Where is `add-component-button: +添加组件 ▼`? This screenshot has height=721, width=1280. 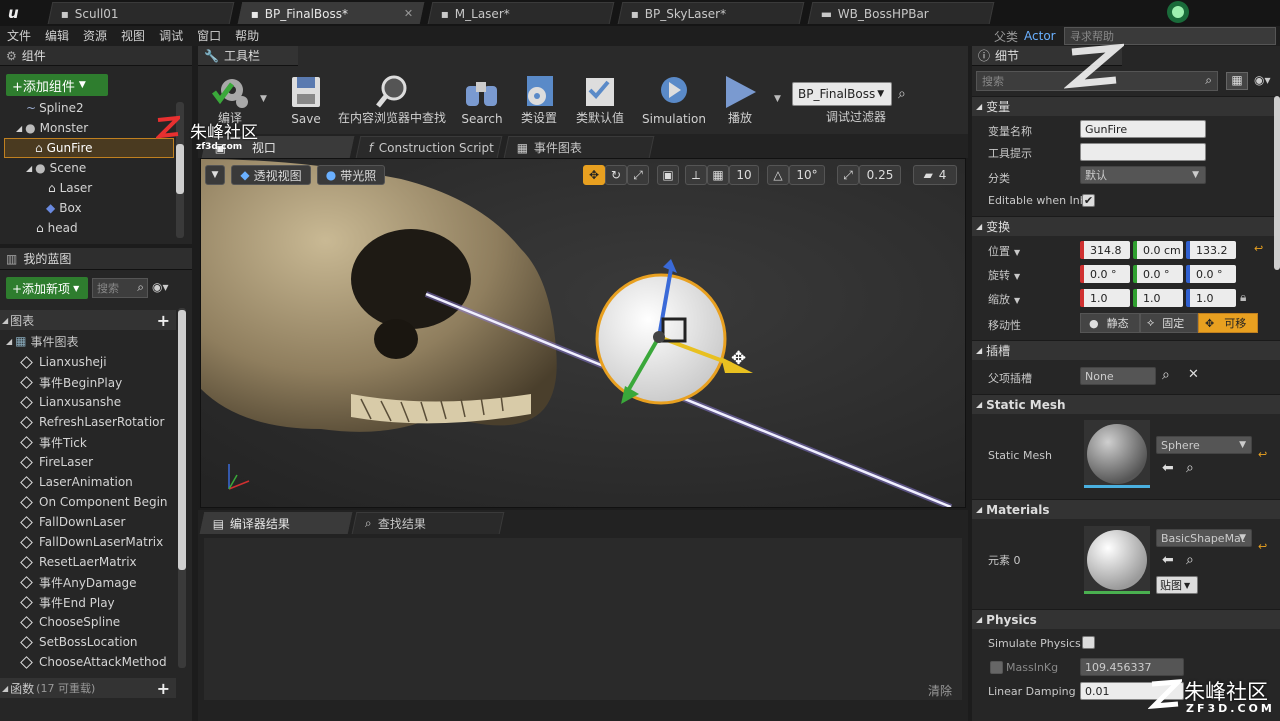 add-component-button: +添加组件 ▼ is located at coordinates (57, 85).